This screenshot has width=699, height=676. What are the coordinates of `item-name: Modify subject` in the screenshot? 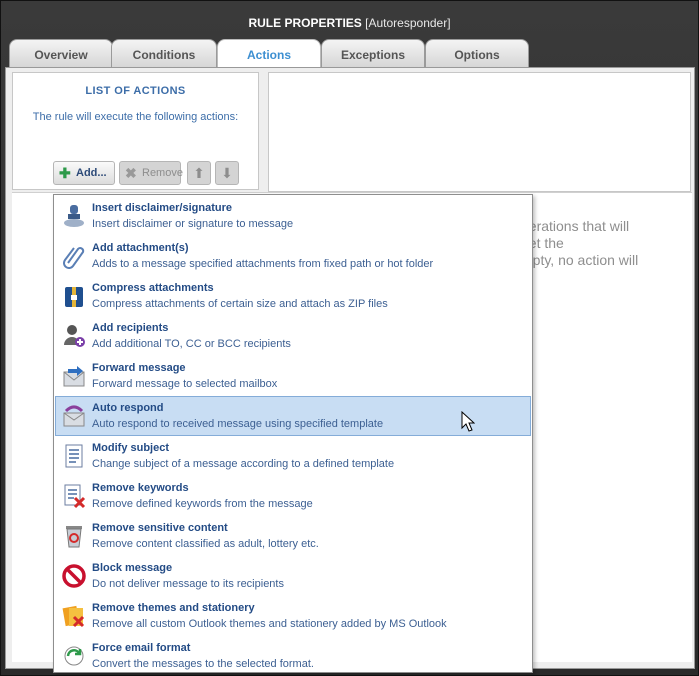 It's located at (131, 448).